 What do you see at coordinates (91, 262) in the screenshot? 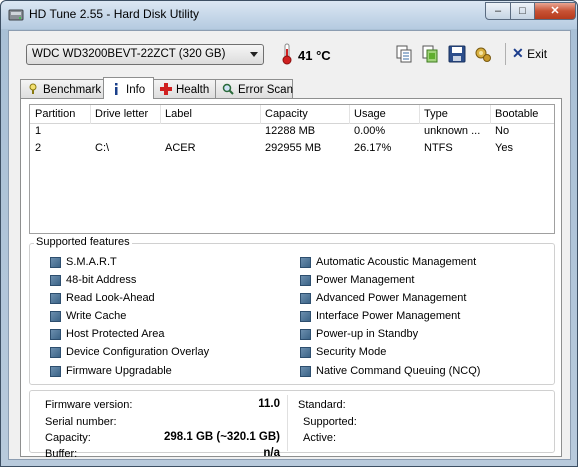
I see `feature-label: S.M.A.R.T` at bounding box center [91, 262].